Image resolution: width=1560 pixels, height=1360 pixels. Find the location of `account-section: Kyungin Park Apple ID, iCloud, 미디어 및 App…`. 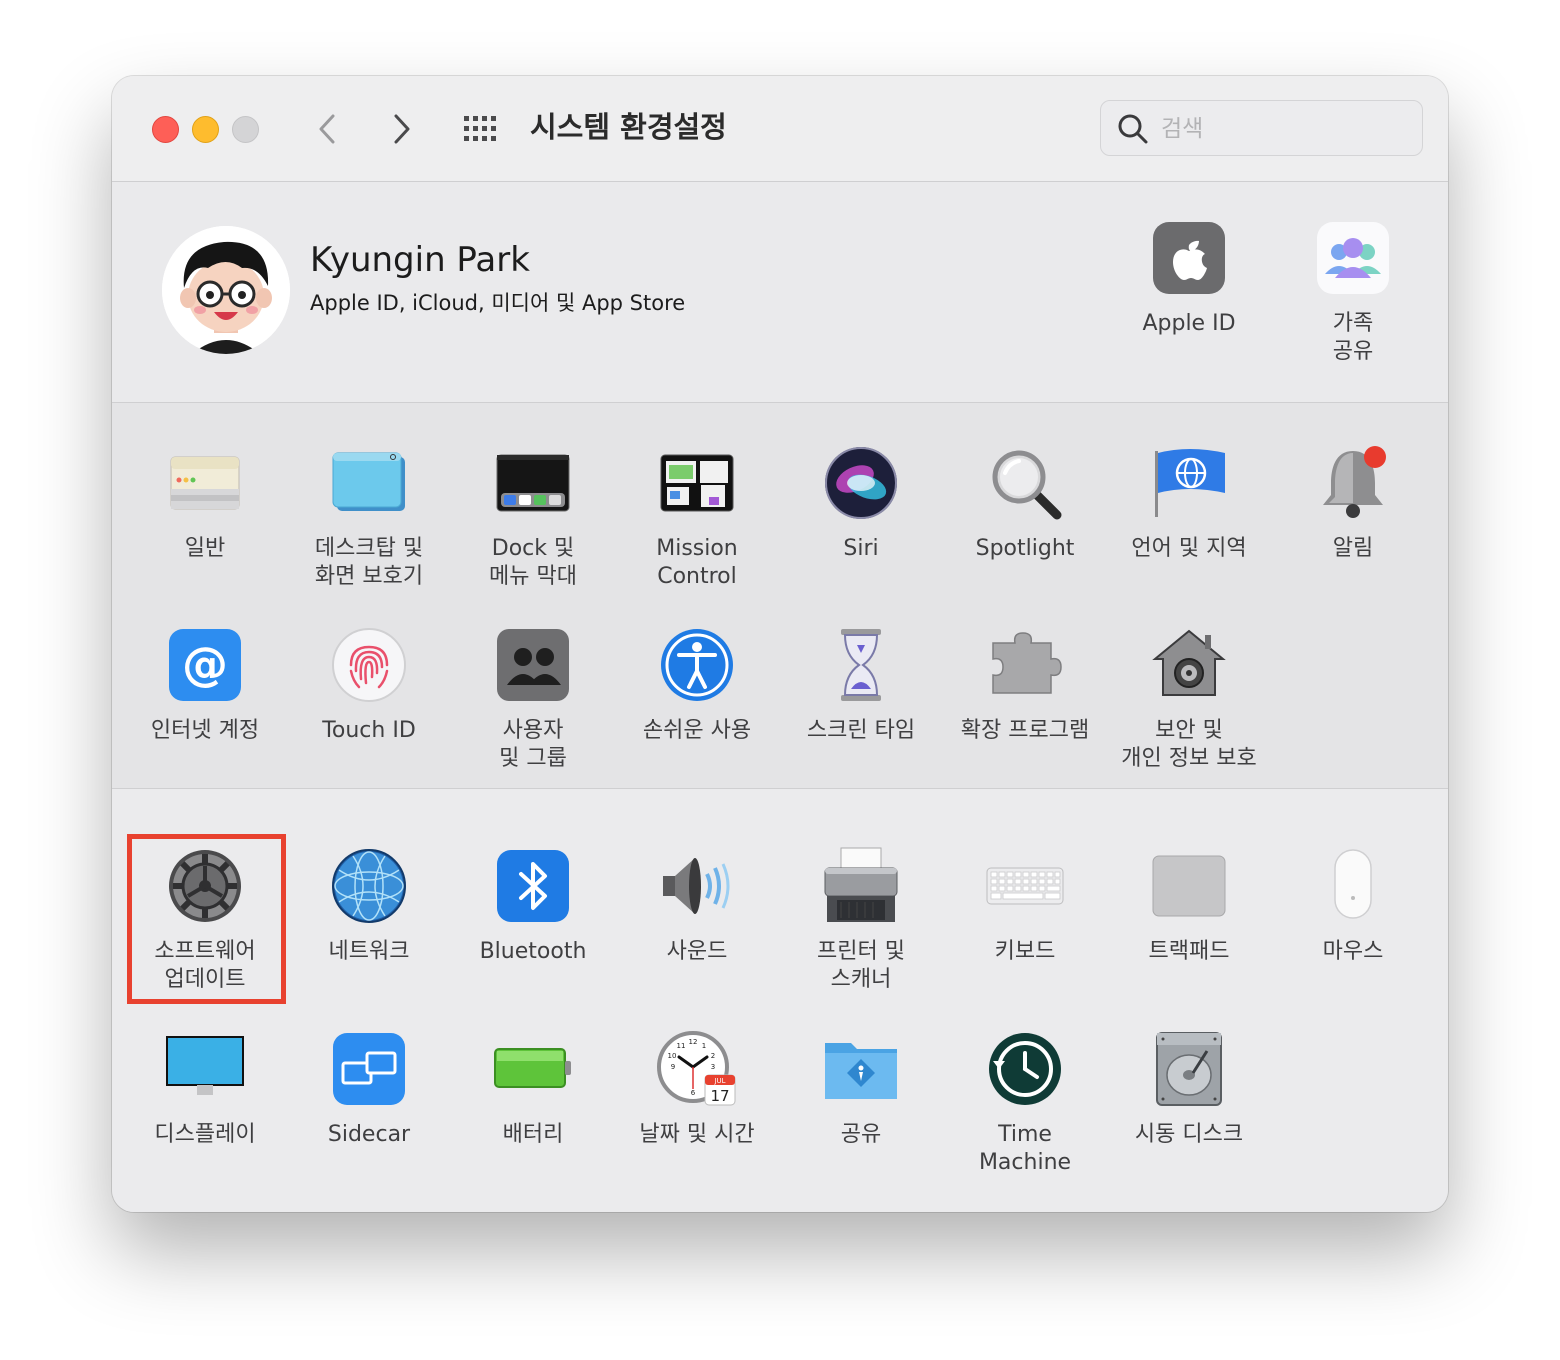

account-section: Kyungin Park Apple ID, iCloud, 미디어 및 App… is located at coordinates (780, 292).